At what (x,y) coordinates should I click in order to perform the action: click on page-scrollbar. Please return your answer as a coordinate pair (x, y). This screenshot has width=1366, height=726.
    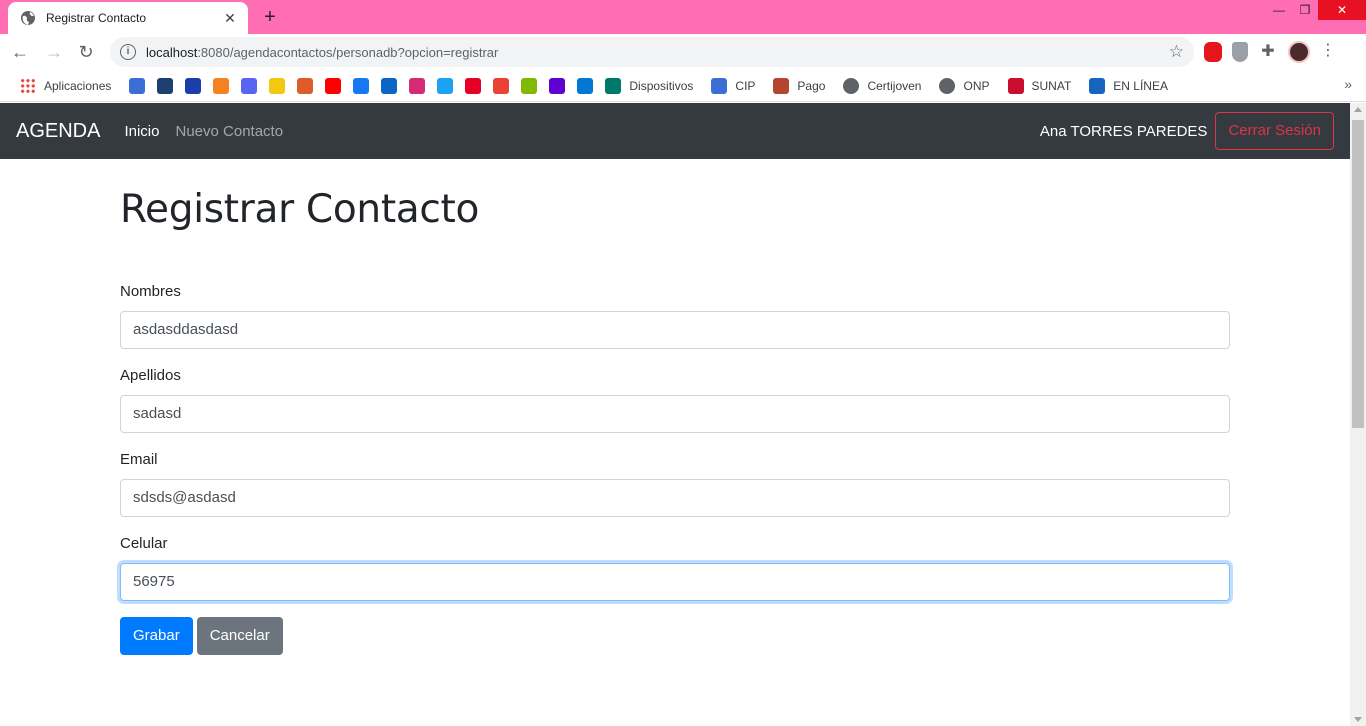
    Looking at the image, I should click on (1358, 414).